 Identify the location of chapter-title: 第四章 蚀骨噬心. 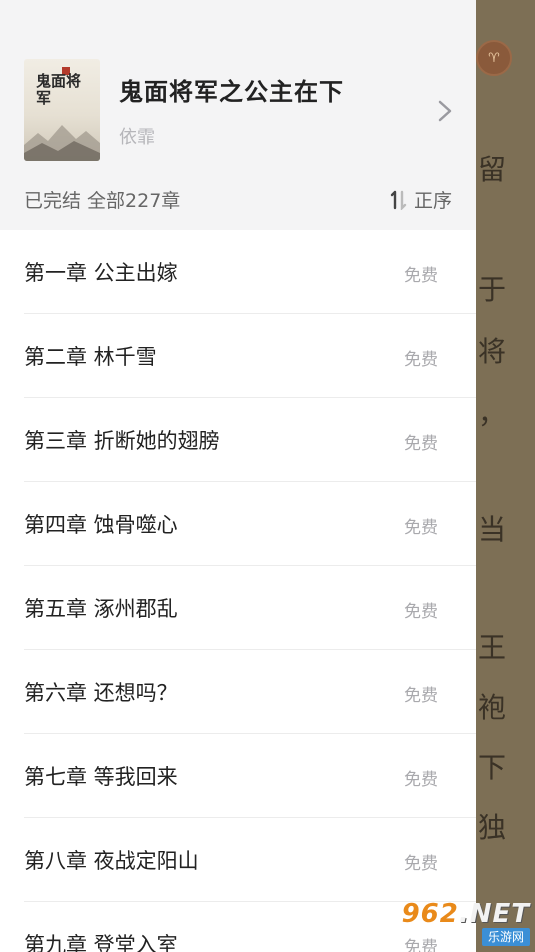
(101, 525).